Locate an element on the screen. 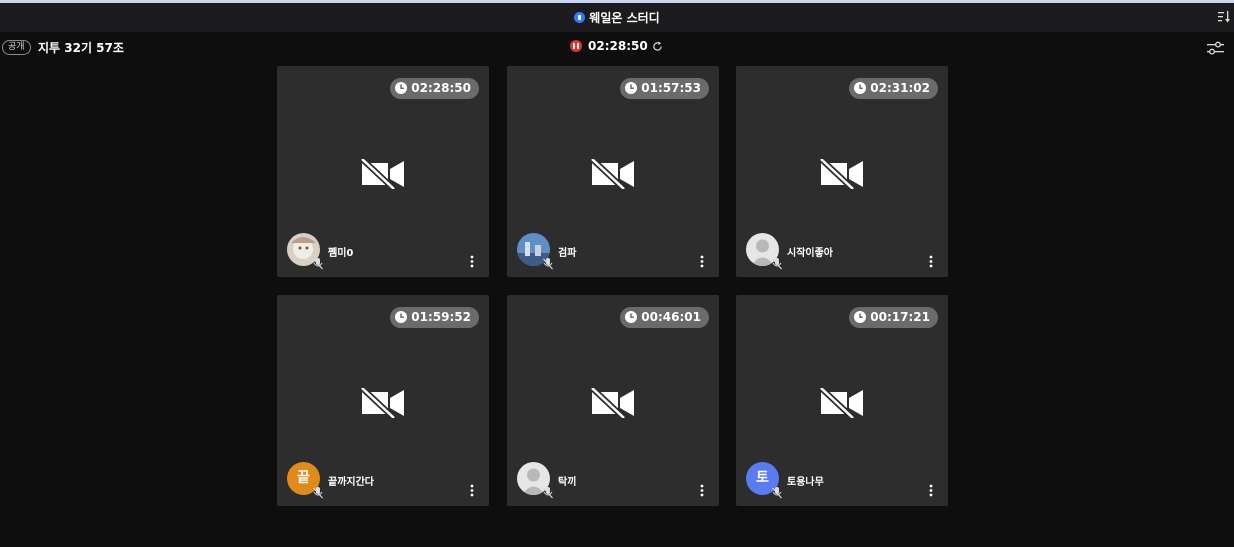  study-time-text: 00:46:01 is located at coordinates (671, 317).